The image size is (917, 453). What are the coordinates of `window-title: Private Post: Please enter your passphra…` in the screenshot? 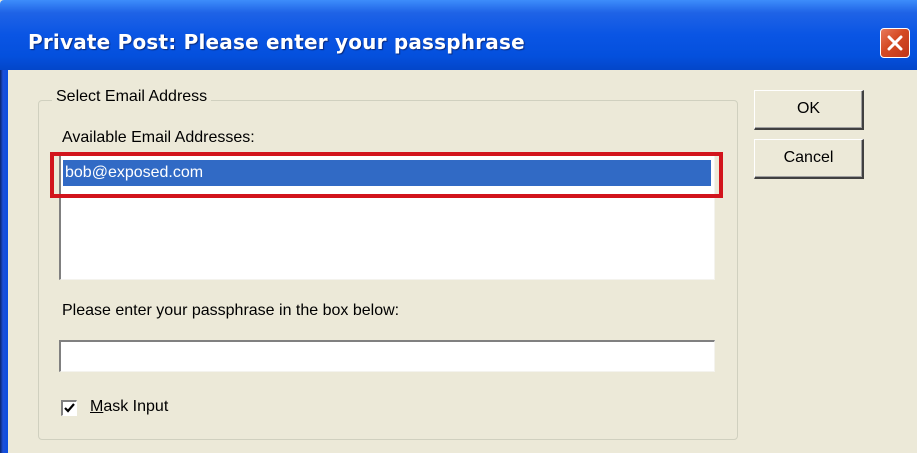 It's located at (276, 42).